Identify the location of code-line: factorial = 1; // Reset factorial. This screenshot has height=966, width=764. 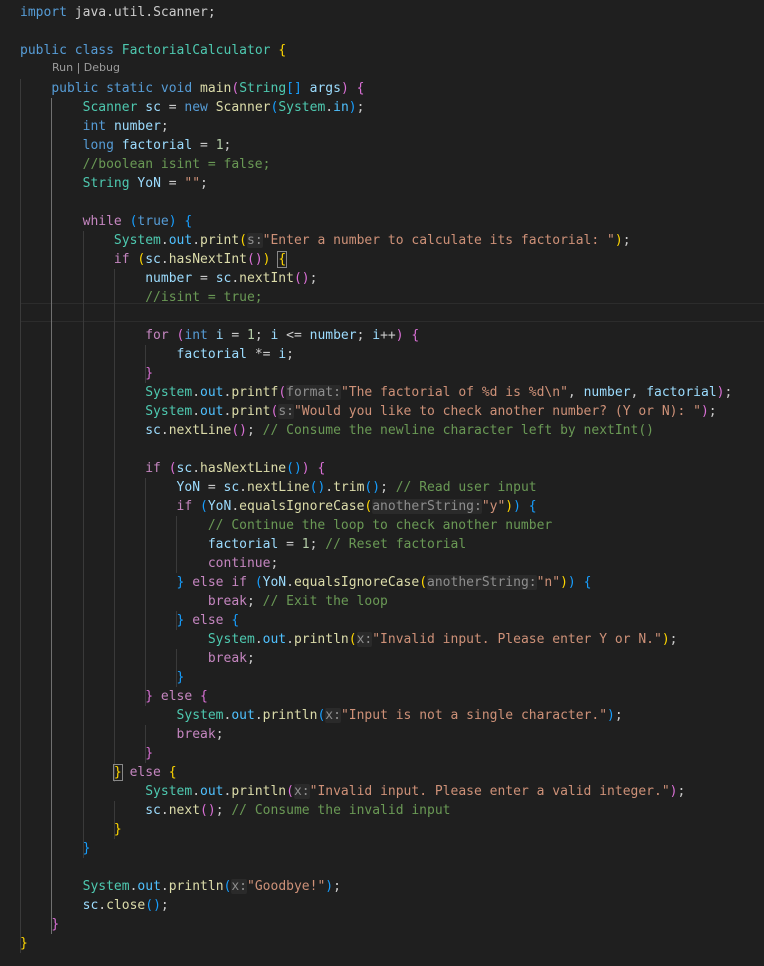
(243, 544).